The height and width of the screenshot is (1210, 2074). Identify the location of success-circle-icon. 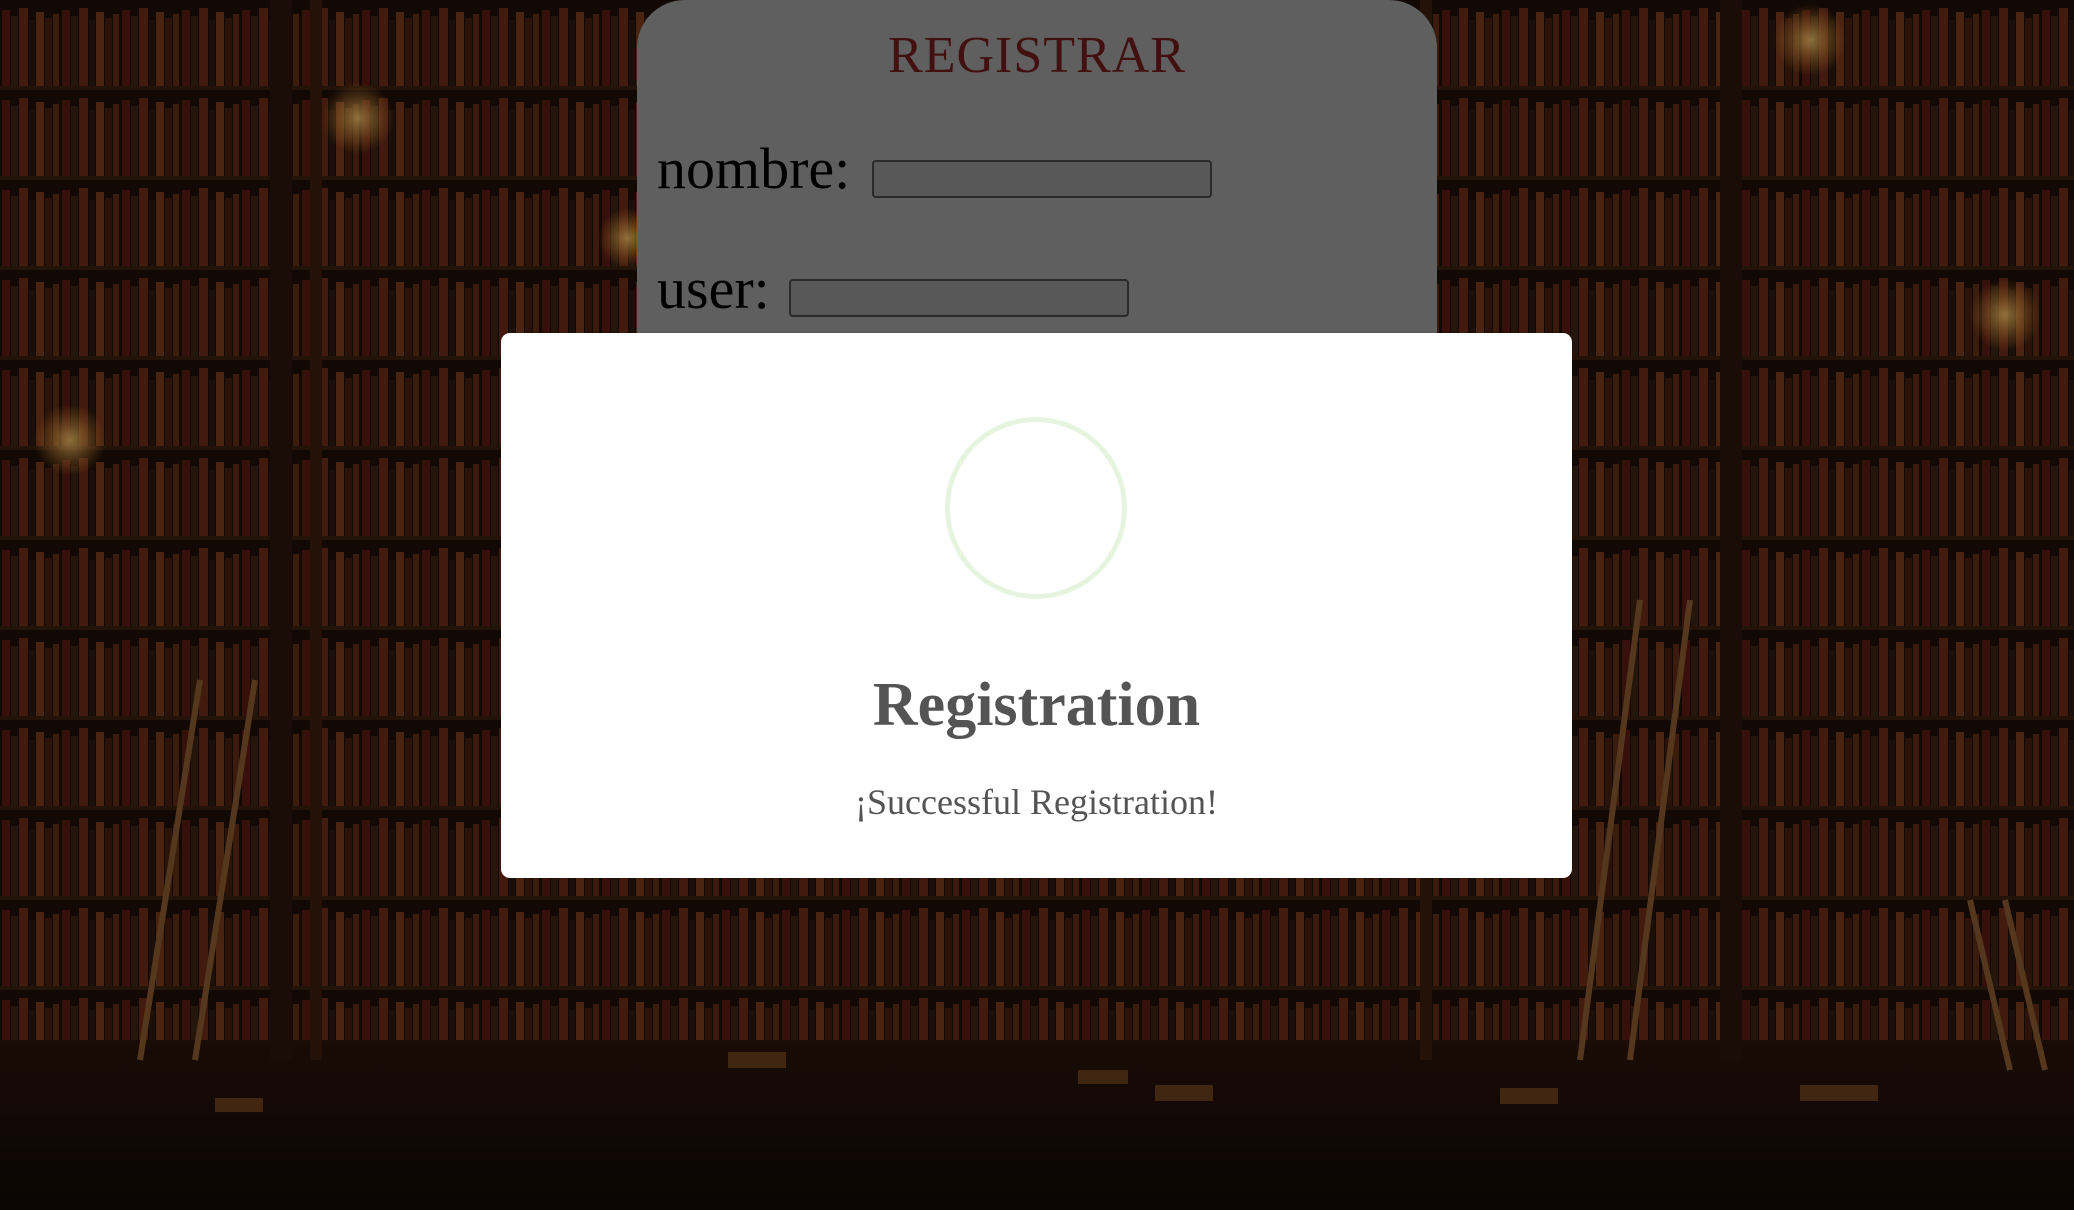
(1036, 508).